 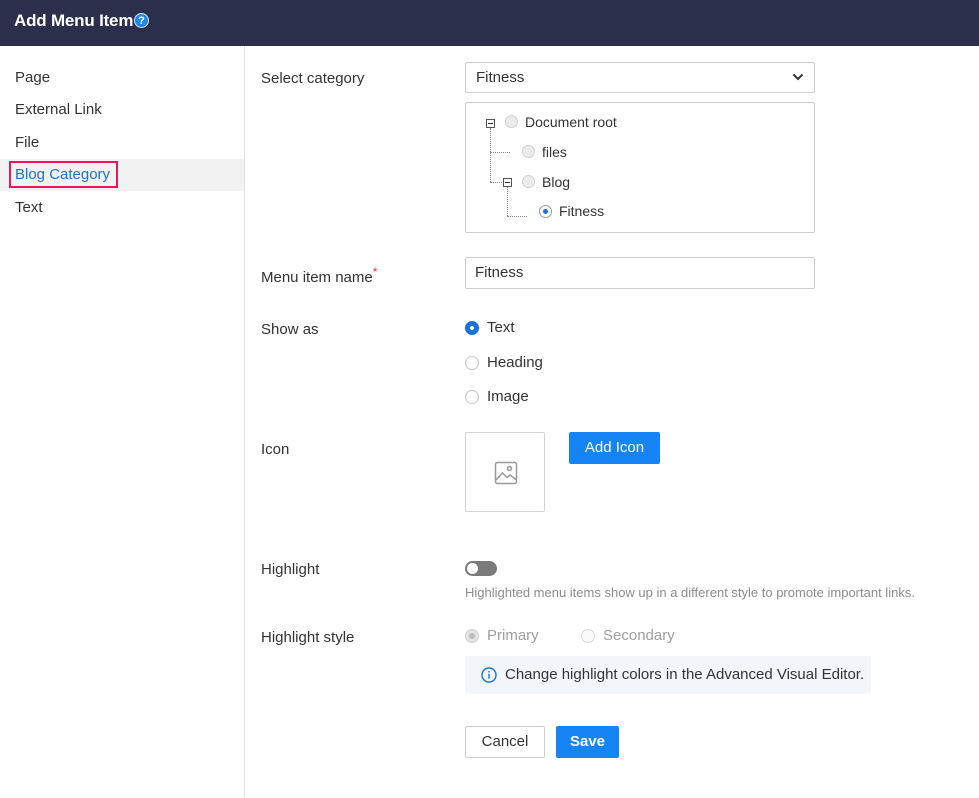 What do you see at coordinates (27, 142) in the screenshot?
I see `sidebar-item-label: File` at bounding box center [27, 142].